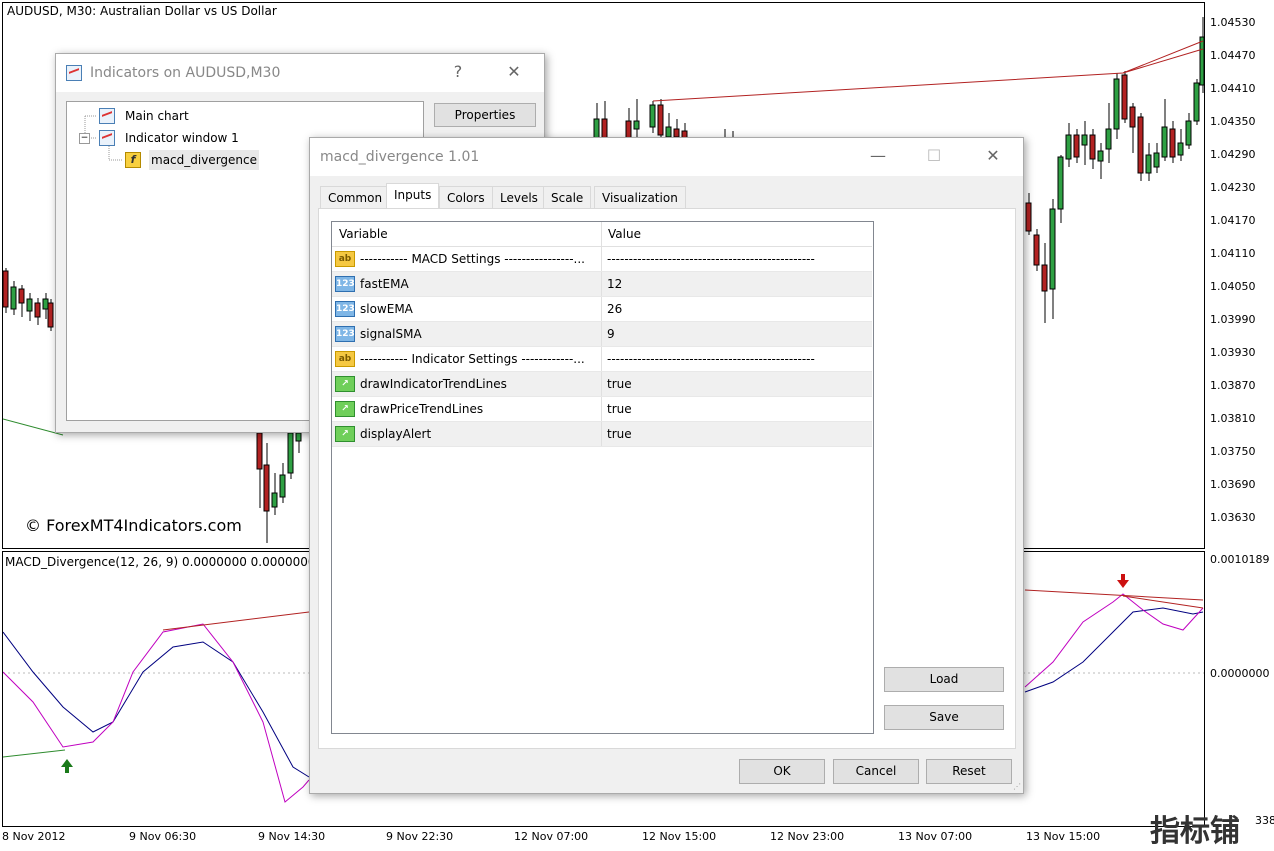  What do you see at coordinates (944, 717) in the screenshot?
I see `save-button: Save` at bounding box center [944, 717].